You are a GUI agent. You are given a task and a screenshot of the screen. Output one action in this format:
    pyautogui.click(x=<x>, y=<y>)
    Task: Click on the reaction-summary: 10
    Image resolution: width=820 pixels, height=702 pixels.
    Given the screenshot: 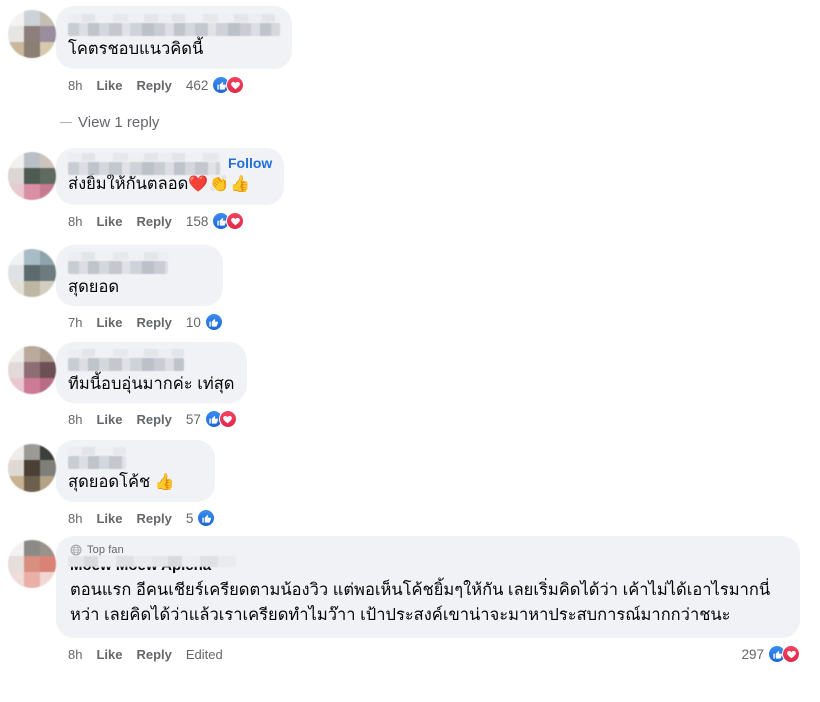 What is the action you would take?
    pyautogui.click(x=204, y=322)
    